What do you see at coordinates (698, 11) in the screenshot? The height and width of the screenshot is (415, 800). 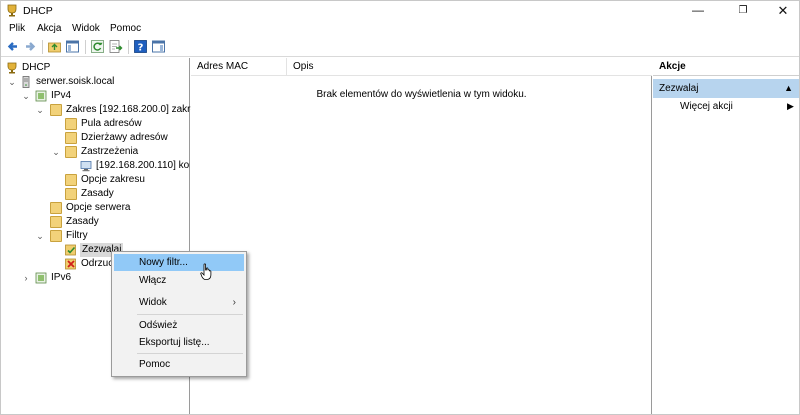 I see `minimize-button: —` at bounding box center [698, 11].